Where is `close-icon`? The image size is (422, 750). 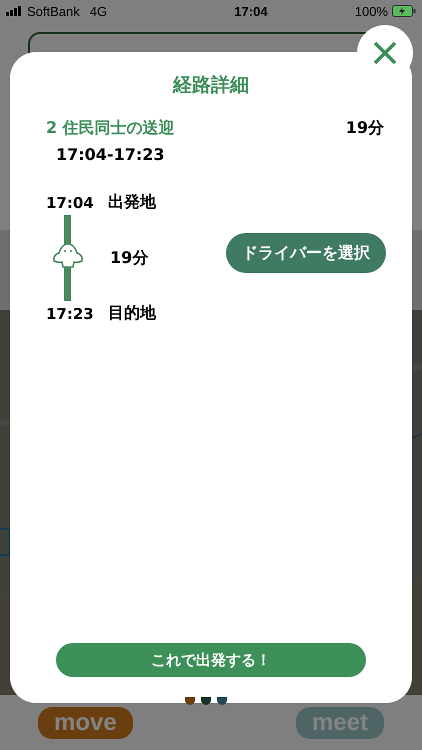
close-icon is located at coordinates (385, 53).